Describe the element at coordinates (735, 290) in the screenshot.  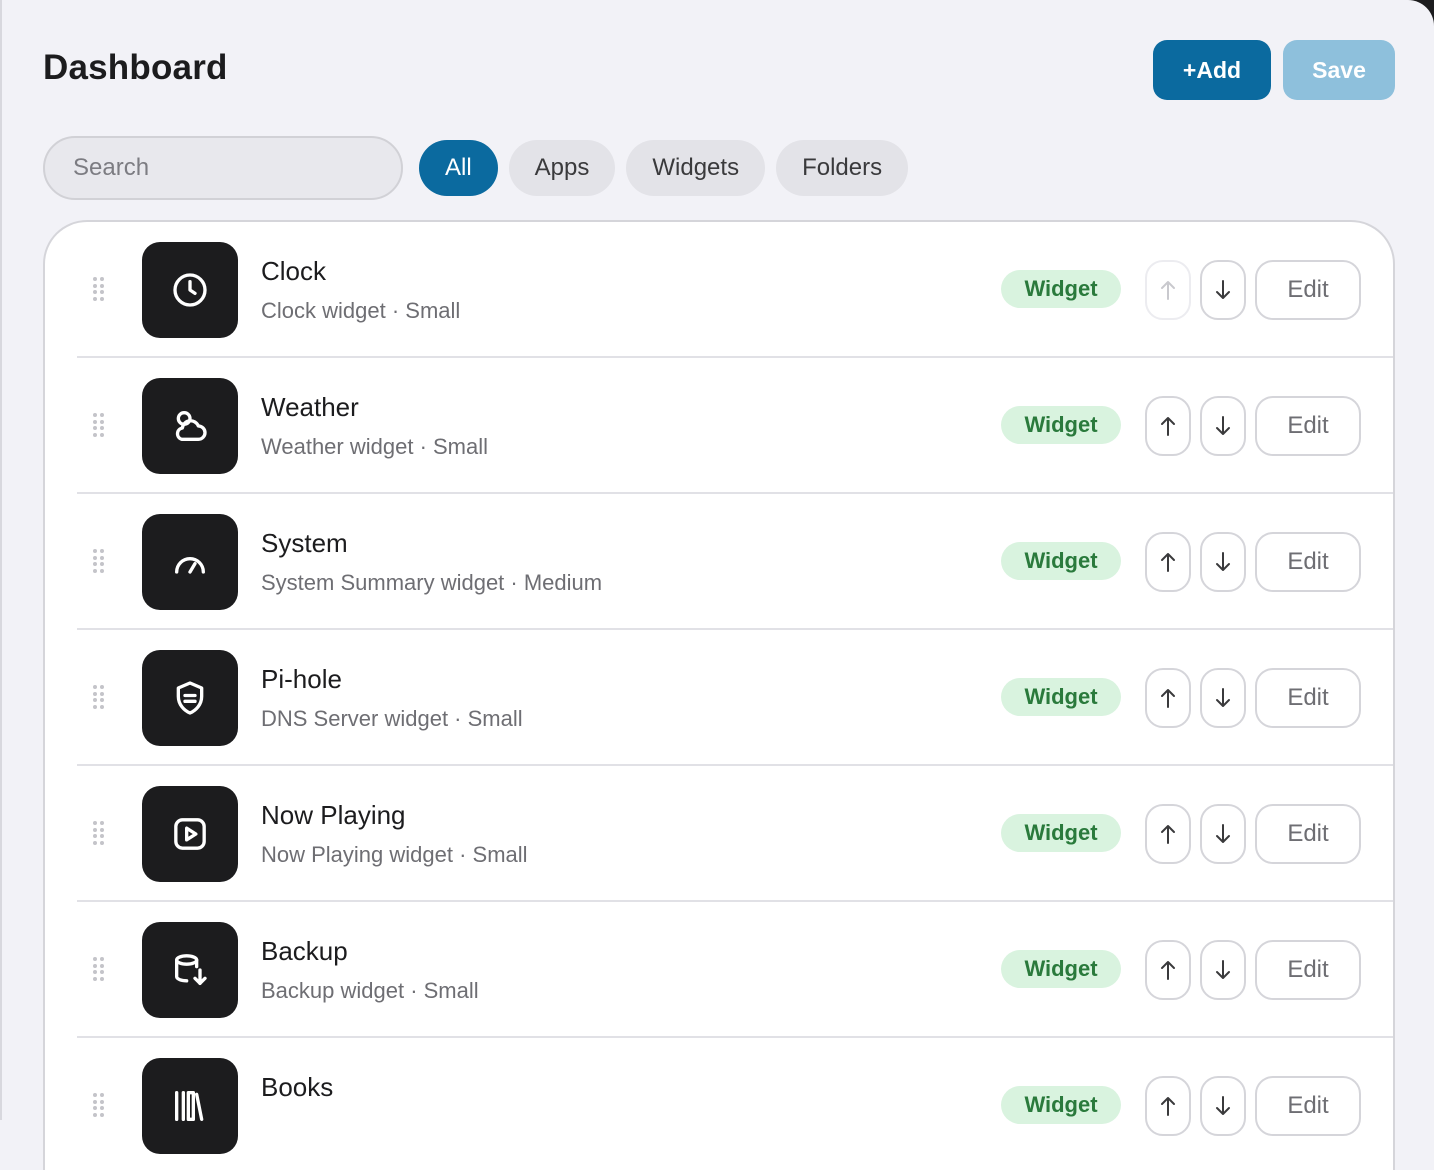
I see `list-item: Clock Clock widget · Small Widget Edit` at that location.